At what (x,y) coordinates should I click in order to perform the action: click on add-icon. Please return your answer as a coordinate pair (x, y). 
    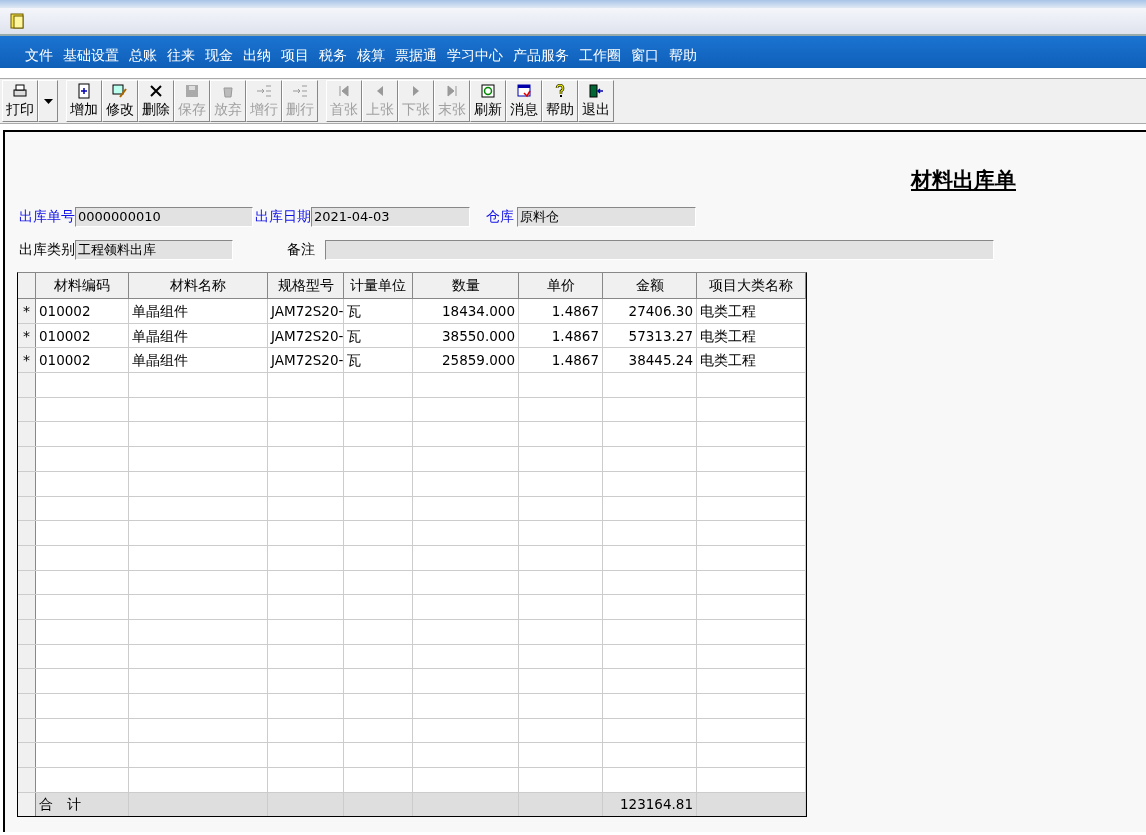
    Looking at the image, I should click on (84, 91).